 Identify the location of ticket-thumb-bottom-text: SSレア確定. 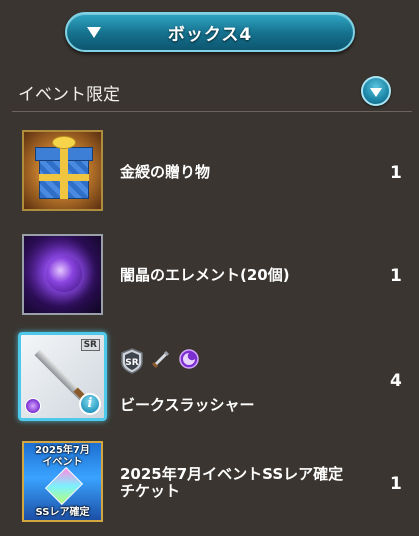
(62, 512).